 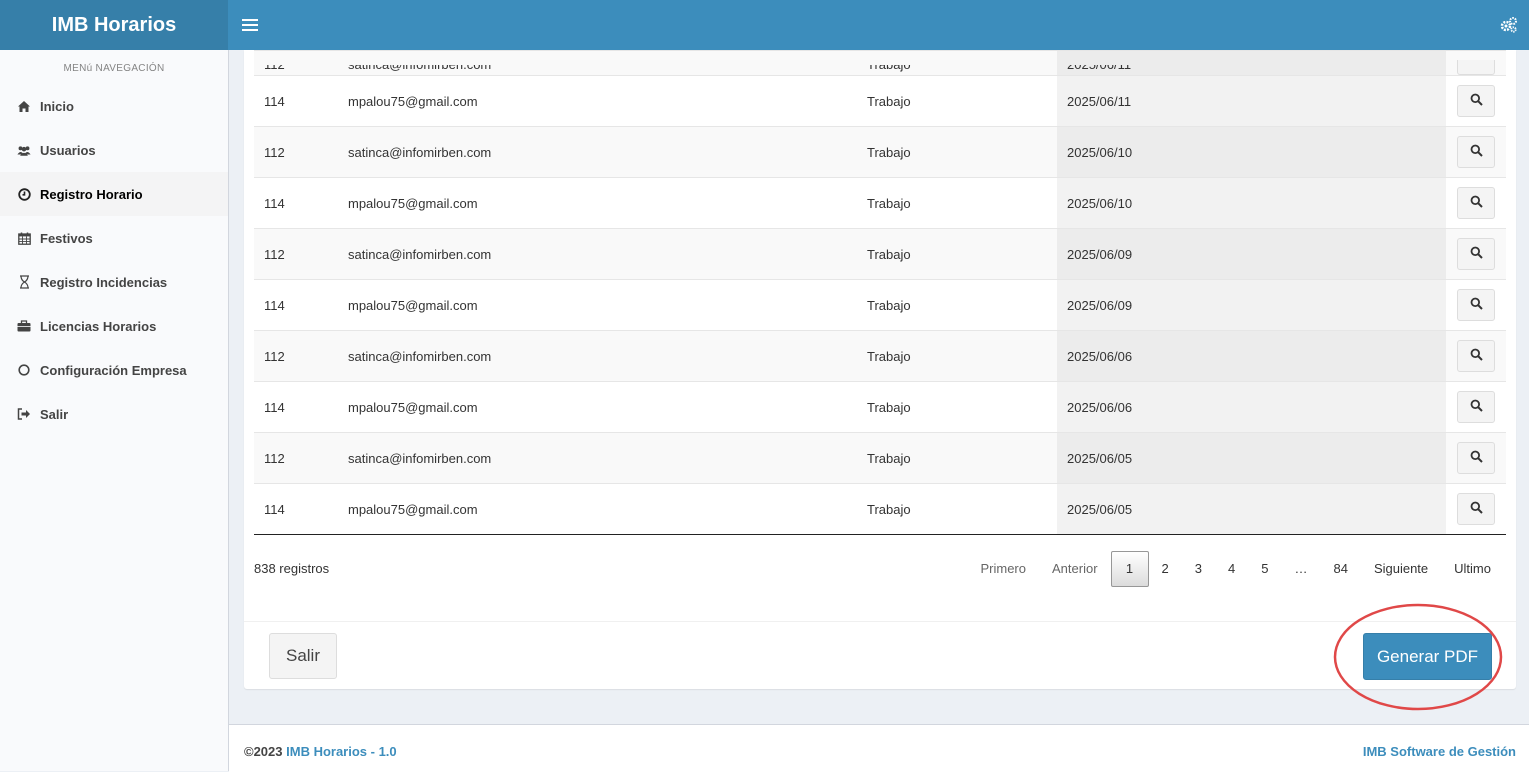 What do you see at coordinates (1198, 569) in the screenshot?
I see `pagination-page: 3` at bounding box center [1198, 569].